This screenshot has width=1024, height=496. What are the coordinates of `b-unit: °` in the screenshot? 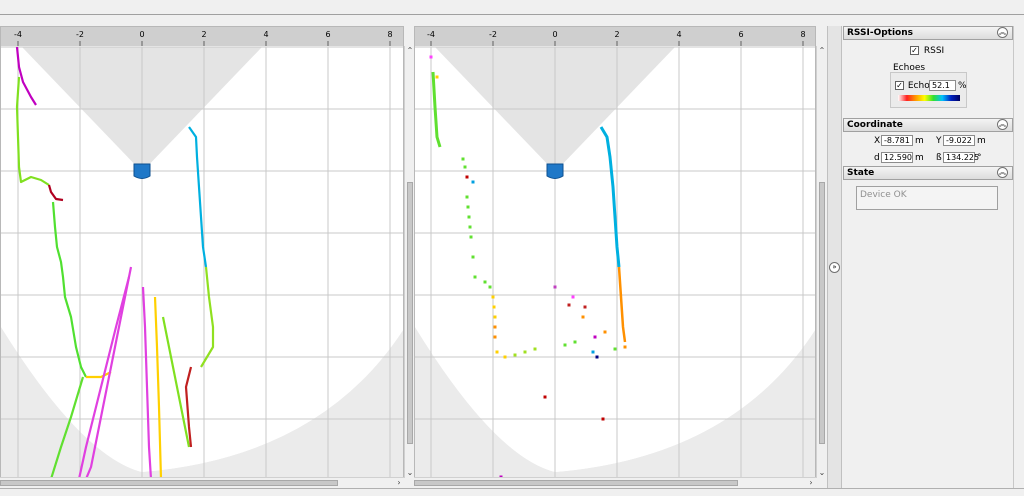 It's located at (979, 158).